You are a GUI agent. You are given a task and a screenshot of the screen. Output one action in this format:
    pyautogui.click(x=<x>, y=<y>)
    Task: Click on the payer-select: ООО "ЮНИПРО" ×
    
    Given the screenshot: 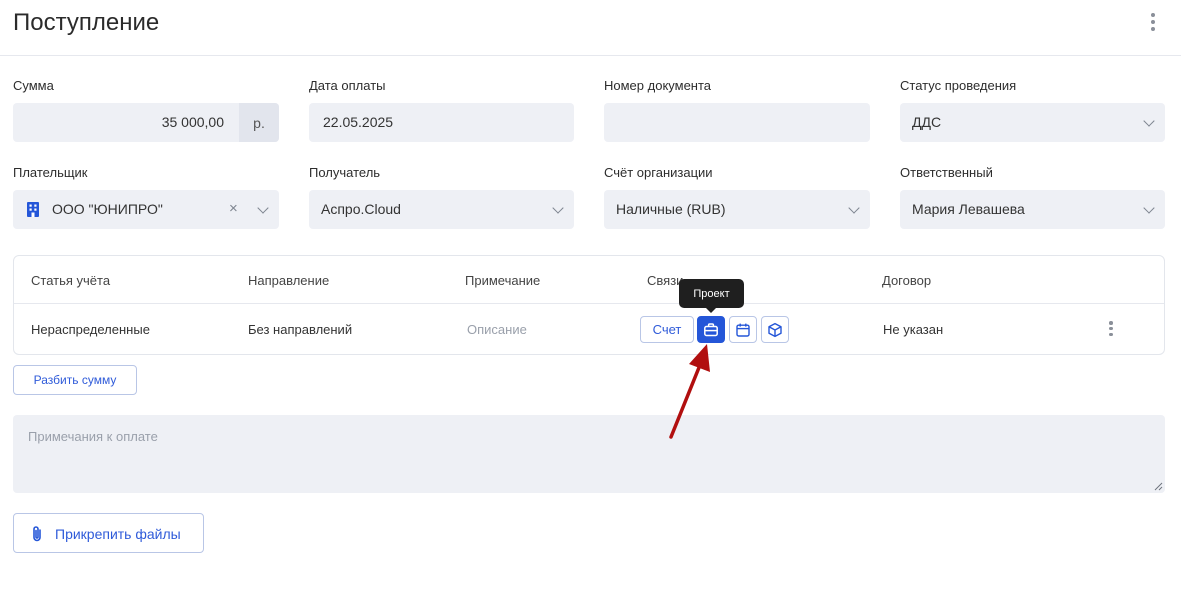 What is the action you would take?
    pyautogui.click(x=146, y=209)
    